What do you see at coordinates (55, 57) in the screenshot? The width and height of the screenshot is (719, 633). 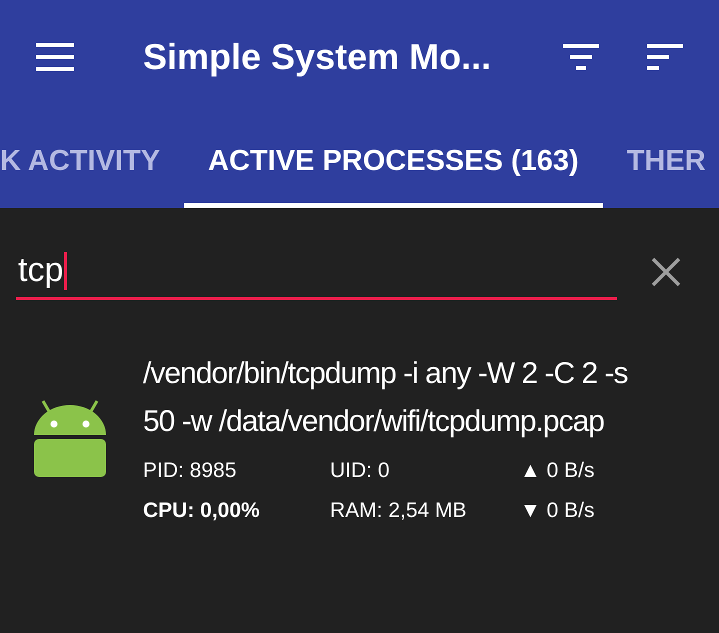 I see `menu-icon` at bounding box center [55, 57].